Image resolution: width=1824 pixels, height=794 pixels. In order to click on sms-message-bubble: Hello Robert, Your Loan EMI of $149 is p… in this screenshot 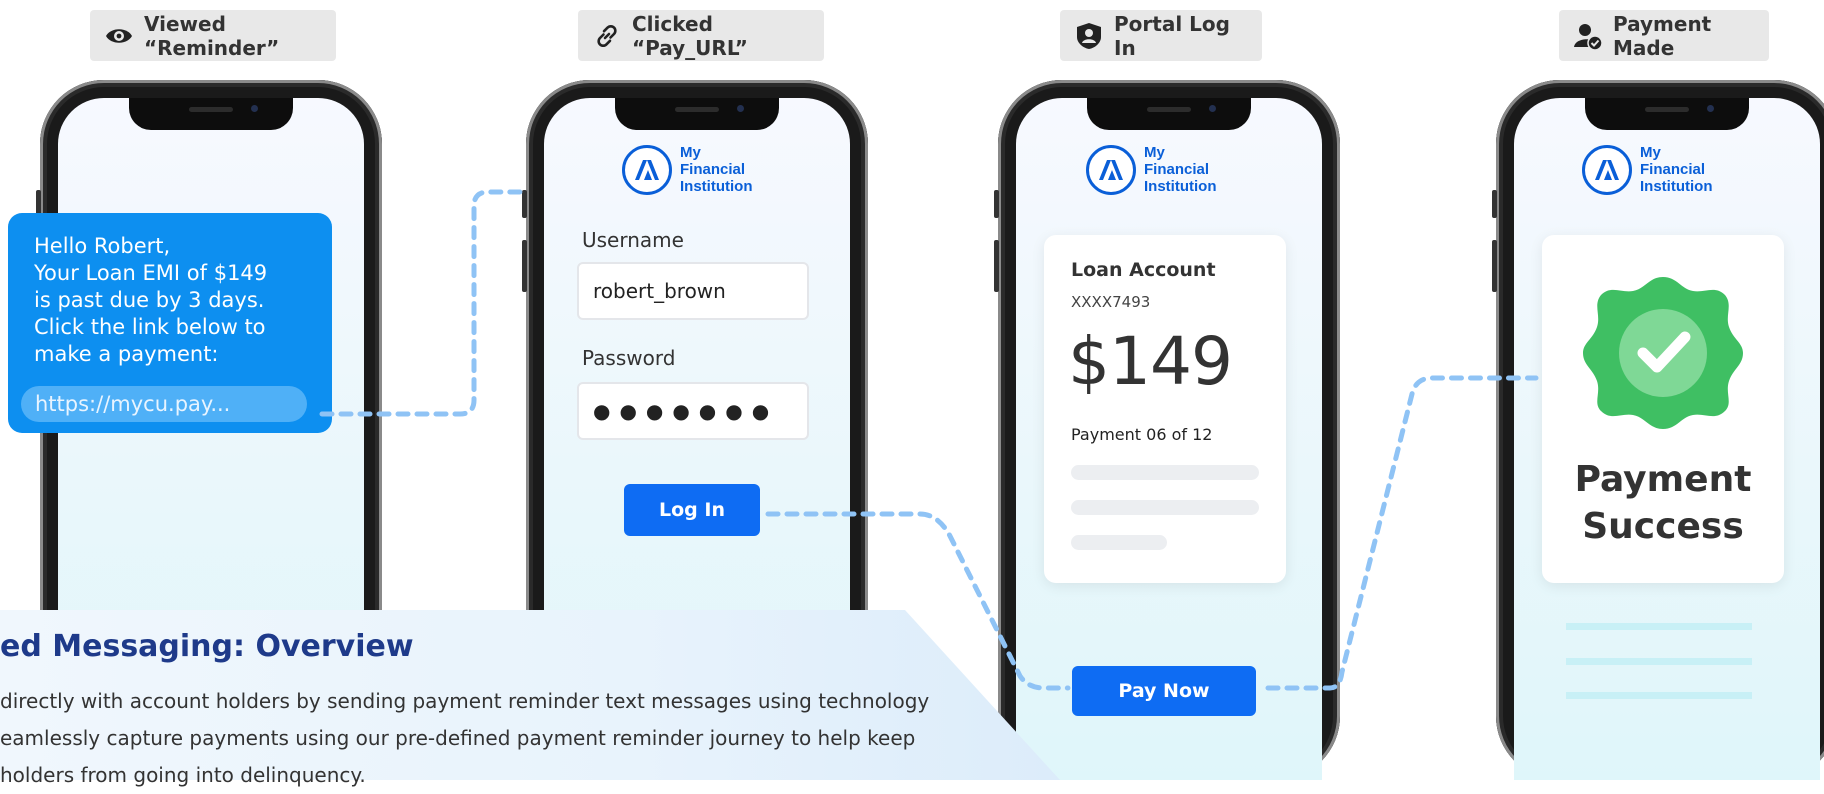, I will do `click(170, 323)`.